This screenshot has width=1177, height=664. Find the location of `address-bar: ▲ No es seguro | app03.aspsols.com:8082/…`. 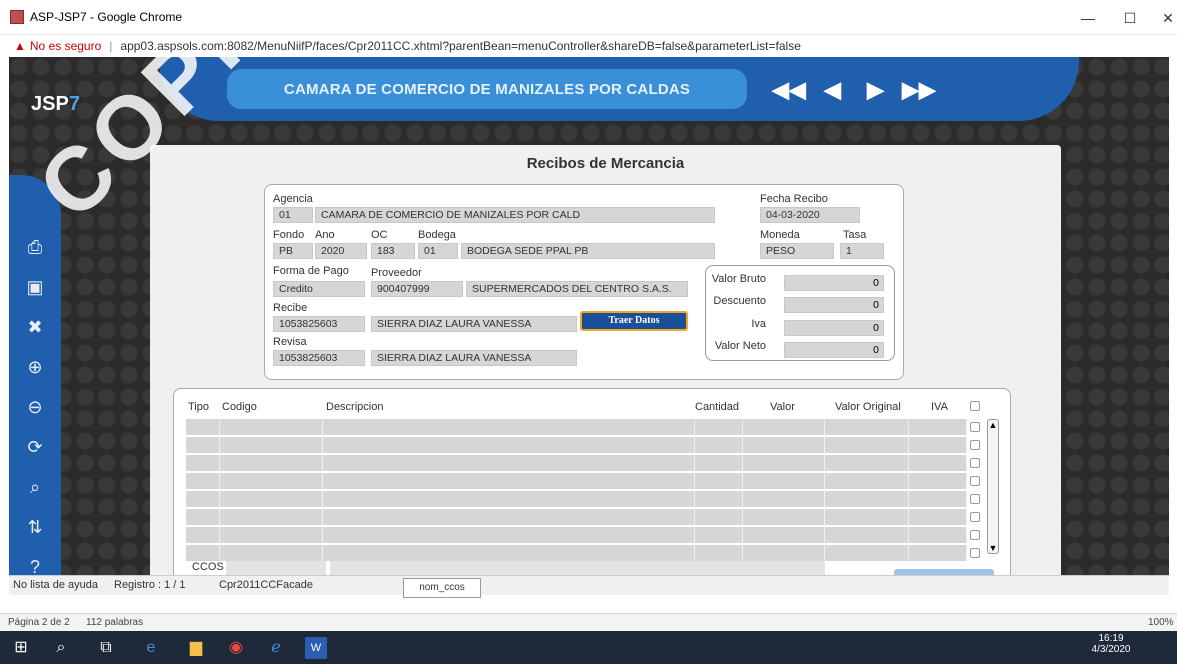

address-bar: ▲ No es seguro | app03.aspsols.com:8082/… is located at coordinates (588, 46).